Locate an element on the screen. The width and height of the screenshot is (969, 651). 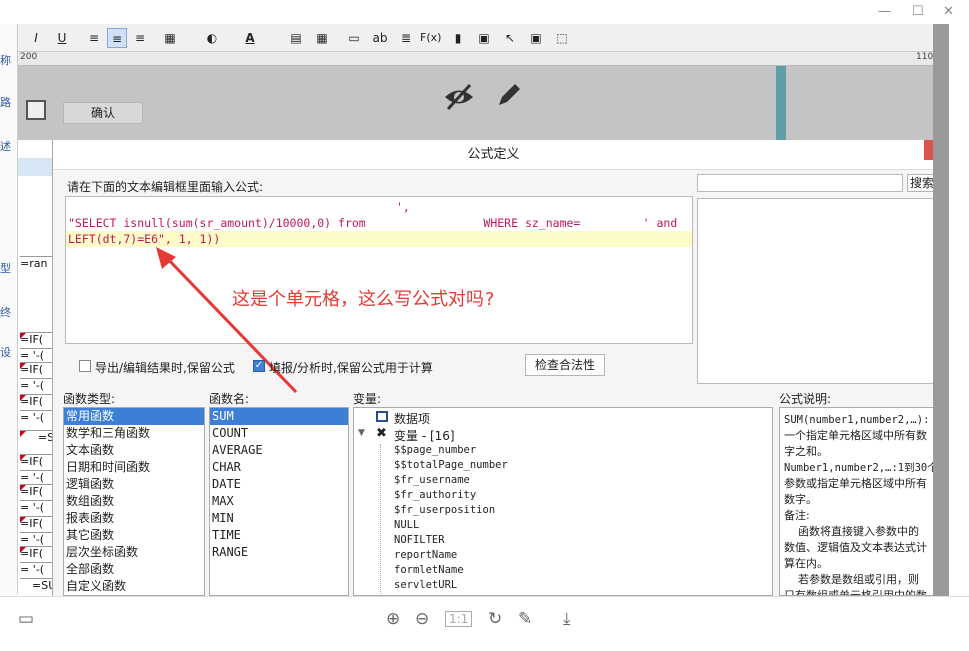
underline-button: U is located at coordinates (62, 38).